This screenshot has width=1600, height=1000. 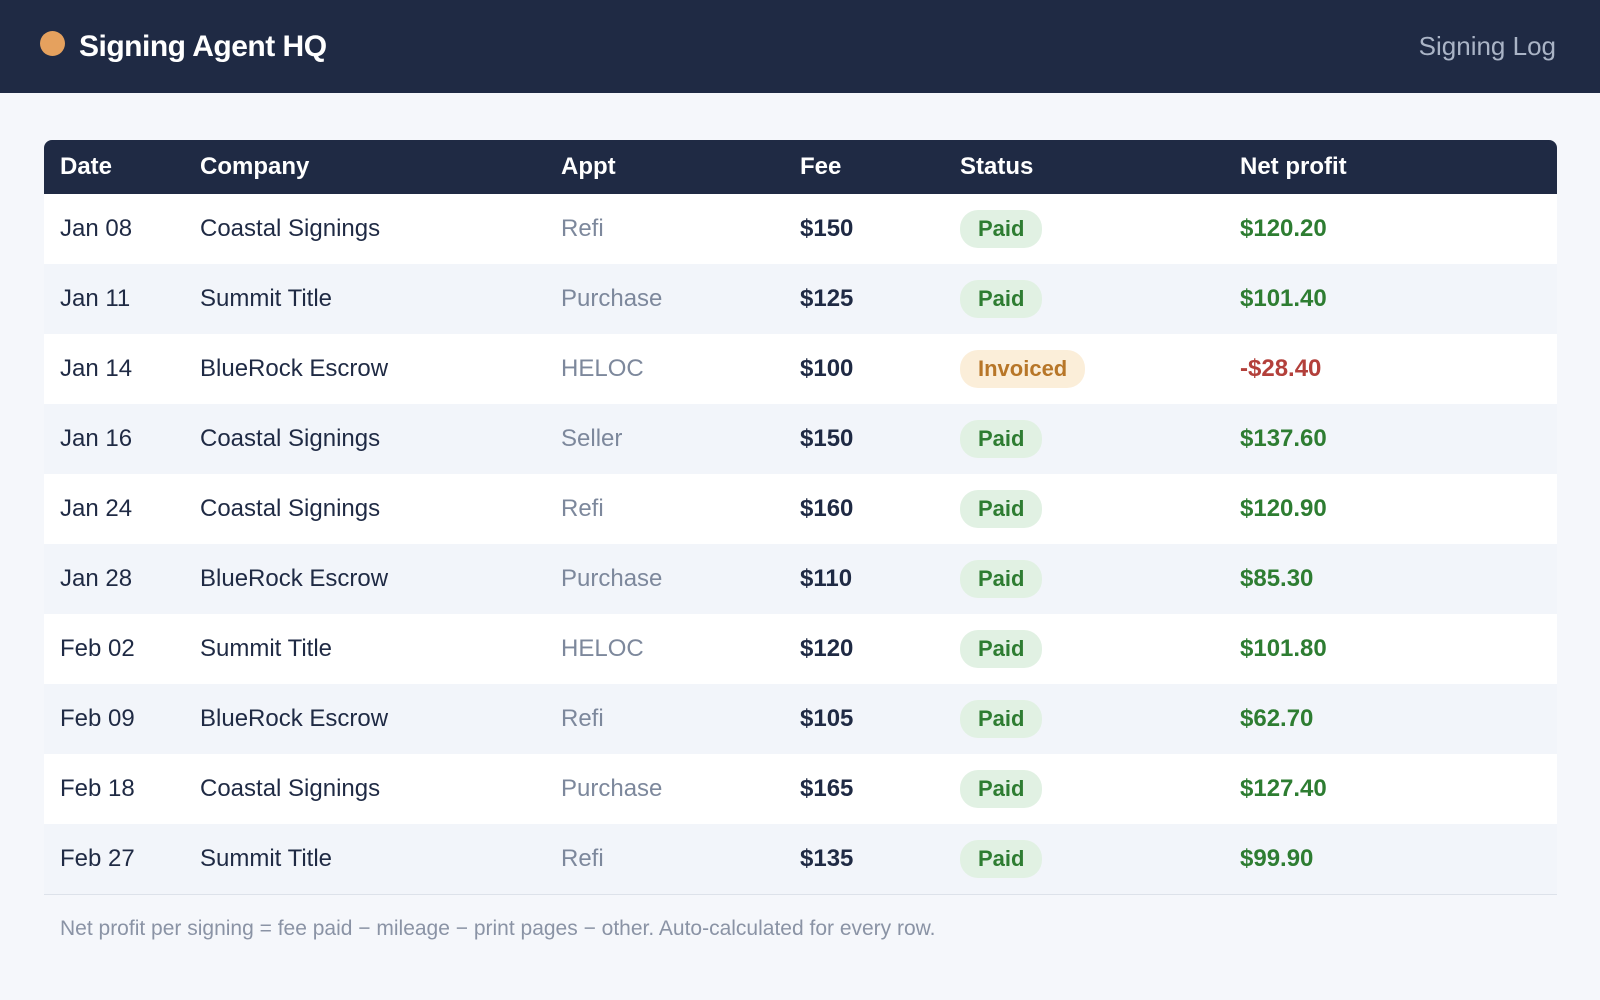 I want to click on cell-fee: $105, so click(x=827, y=718).